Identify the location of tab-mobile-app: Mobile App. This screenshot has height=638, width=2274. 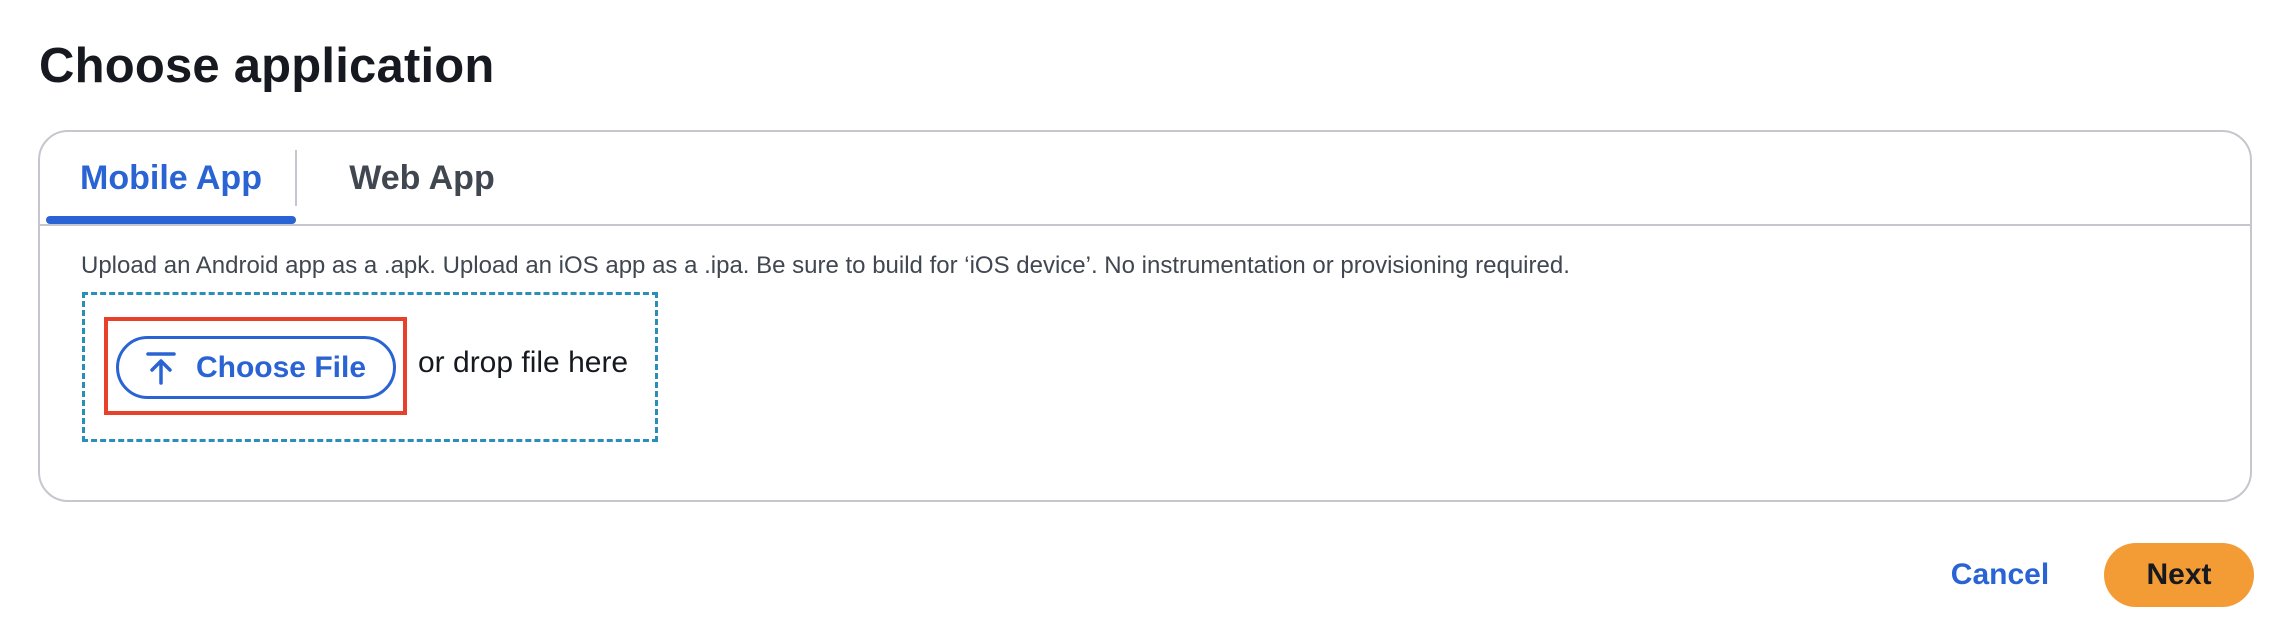
(171, 178).